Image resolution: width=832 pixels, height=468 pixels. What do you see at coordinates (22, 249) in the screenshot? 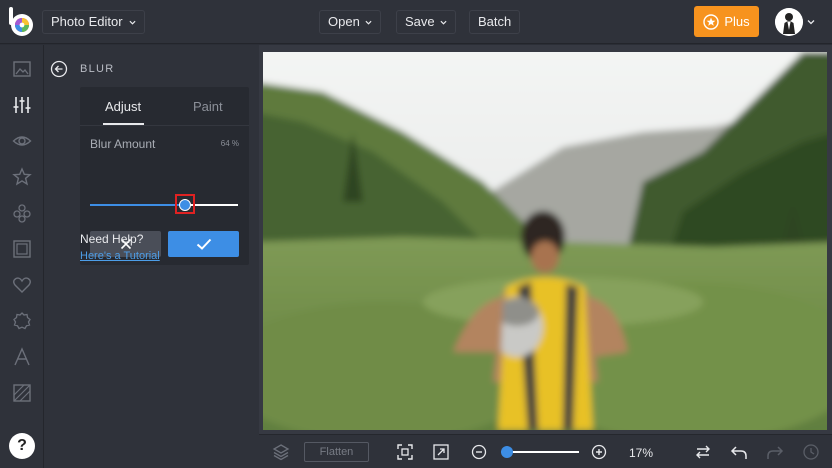
I see `frame-icon` at bounding box center [22, 249].